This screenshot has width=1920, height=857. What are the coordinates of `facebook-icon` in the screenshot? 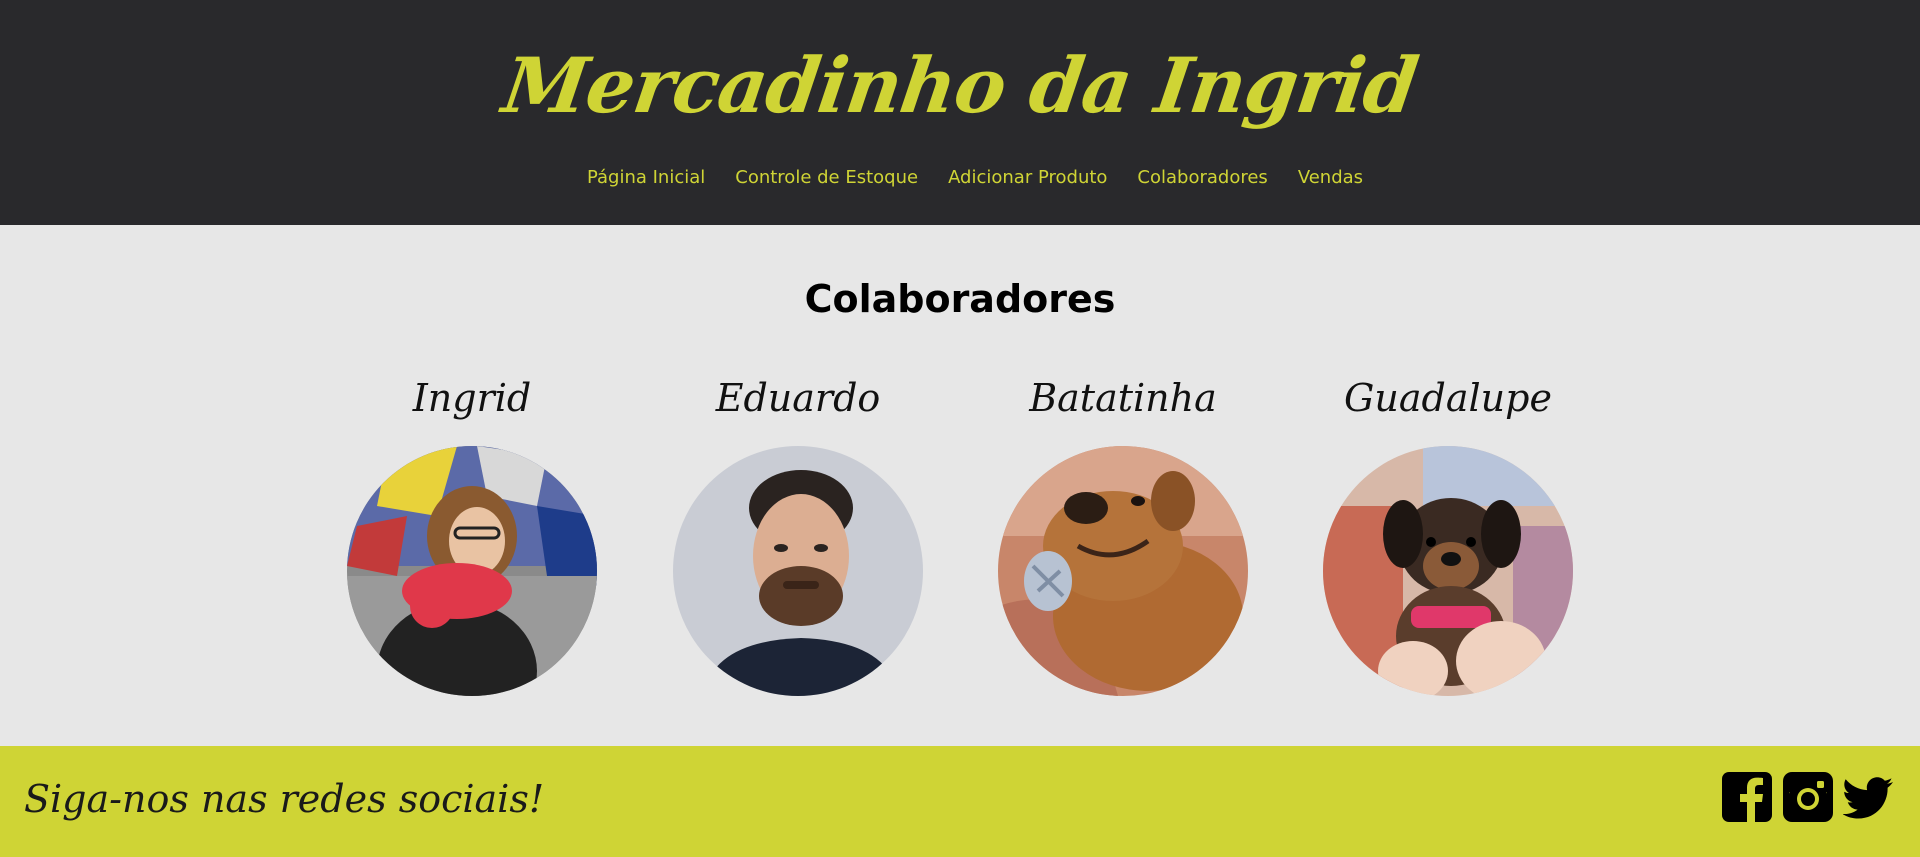 It's located at (1747, 797).